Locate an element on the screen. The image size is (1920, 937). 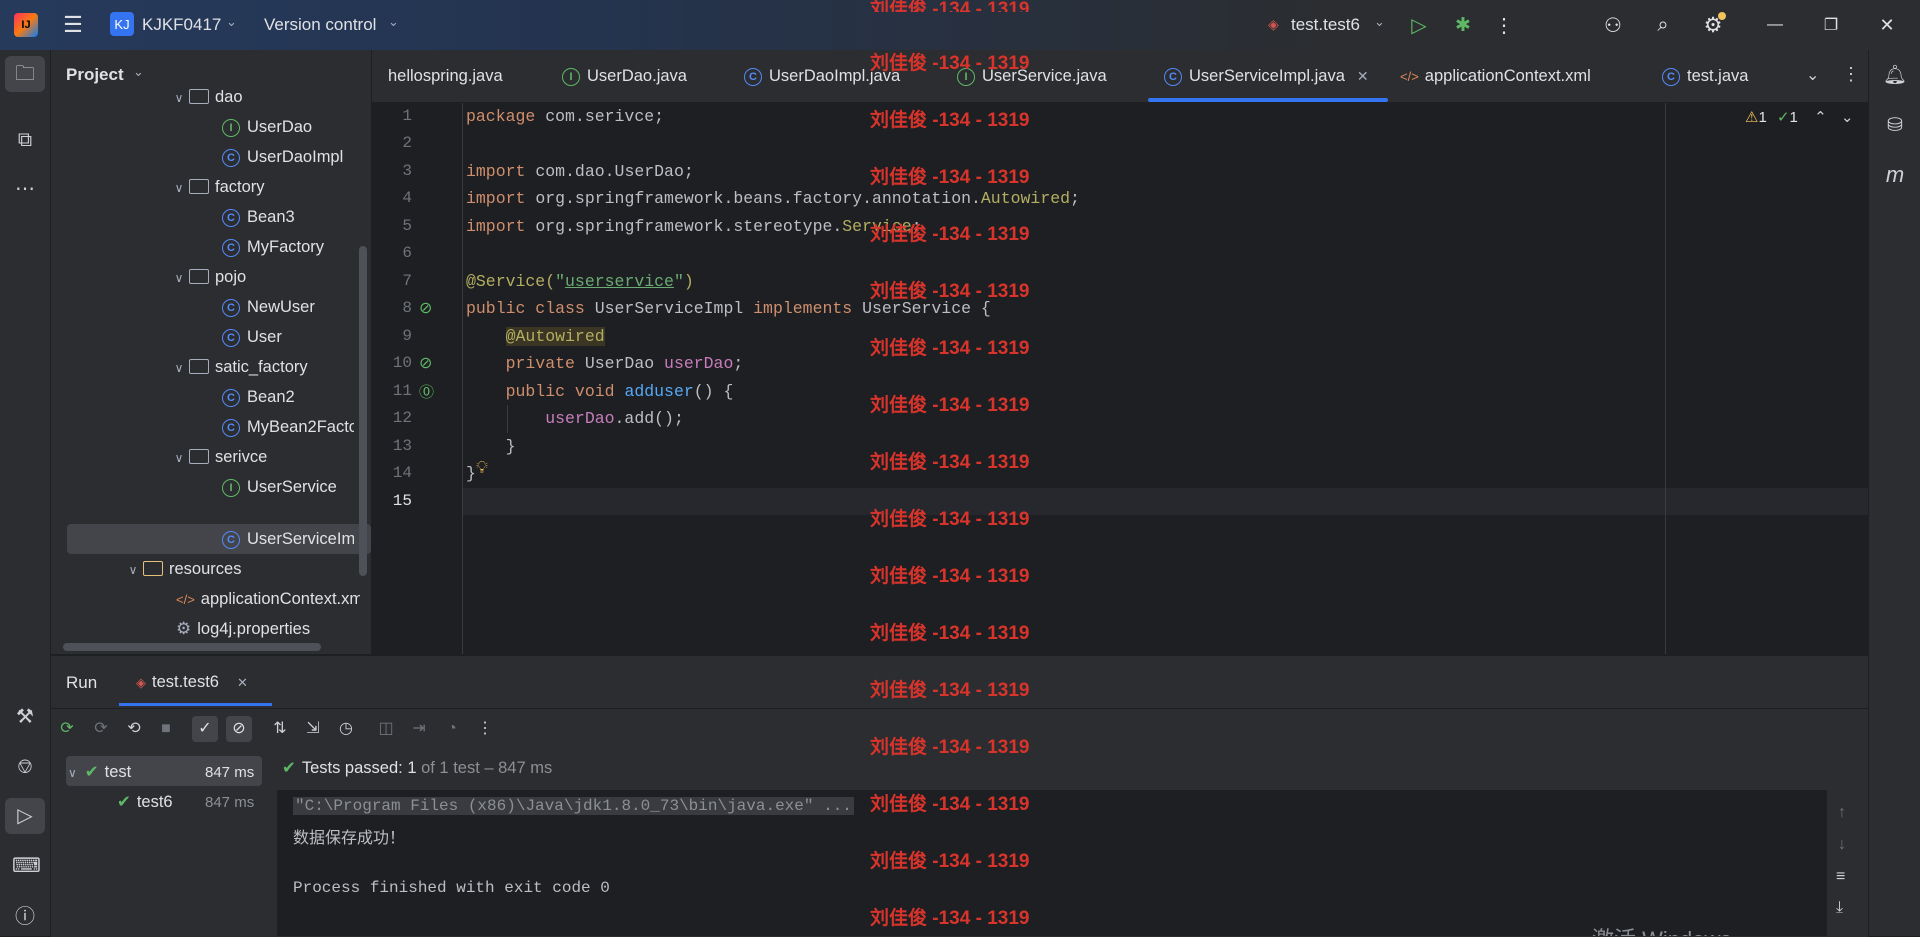
rerun-failed-icon: ⟳ is located at coordinates (101, 729).